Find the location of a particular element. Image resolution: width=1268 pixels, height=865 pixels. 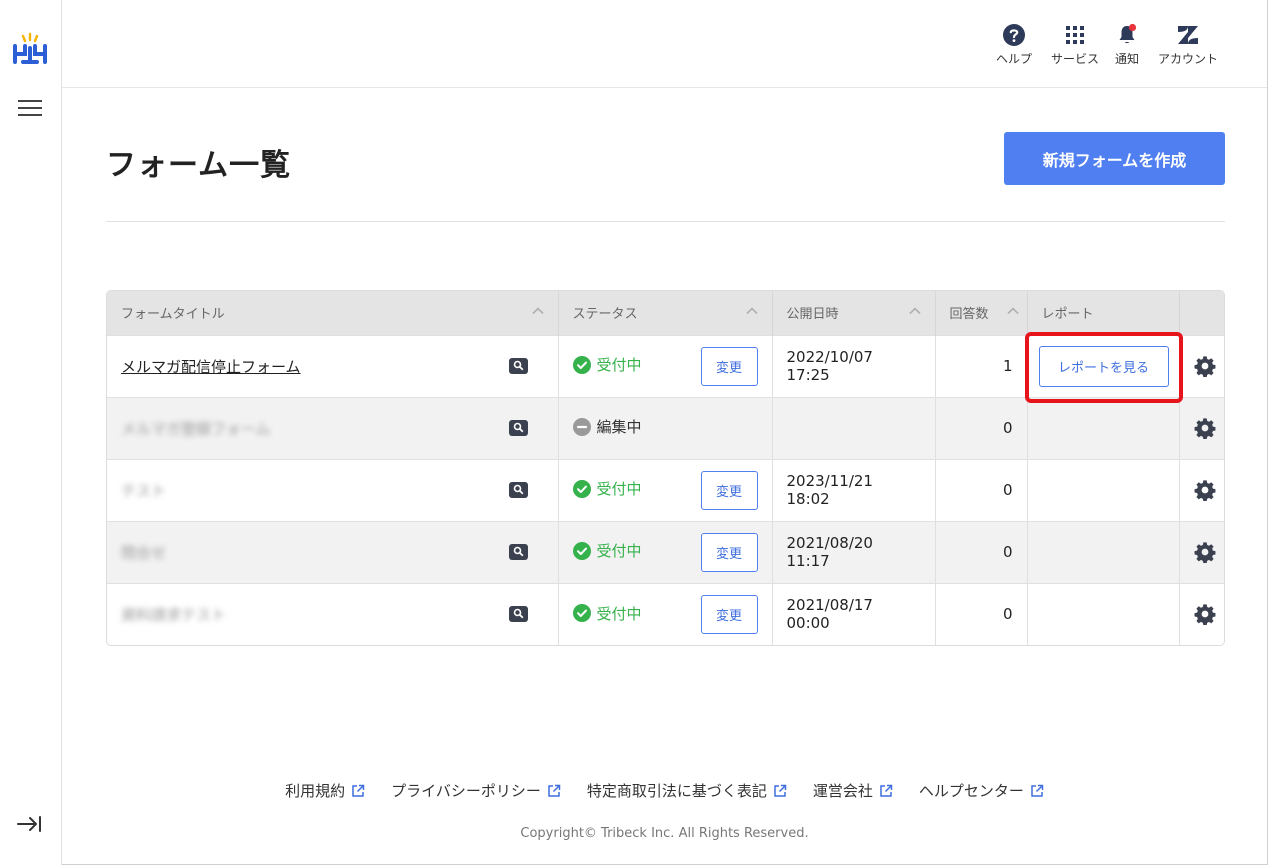

col-header-report: レポート is located at coordinates (1103, 313).